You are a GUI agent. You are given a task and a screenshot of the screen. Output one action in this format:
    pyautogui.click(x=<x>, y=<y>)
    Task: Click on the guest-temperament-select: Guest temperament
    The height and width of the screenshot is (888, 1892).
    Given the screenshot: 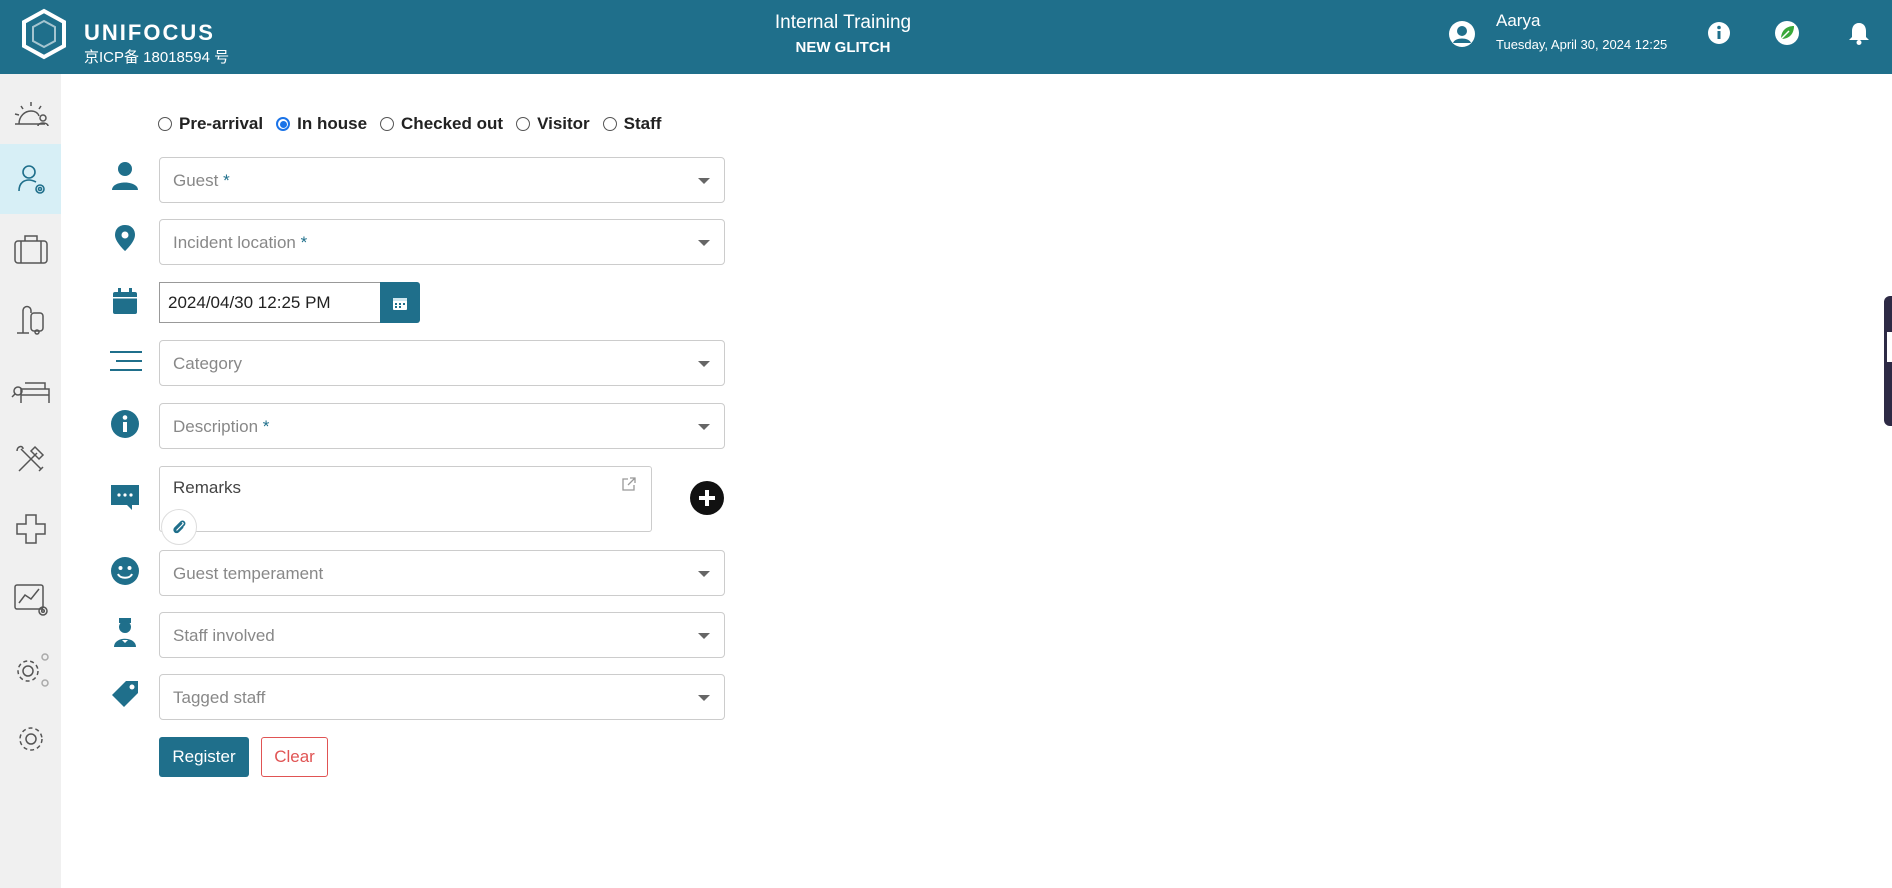 What is the action you would take?
    pyautogui.click(x=442, y=573)
    